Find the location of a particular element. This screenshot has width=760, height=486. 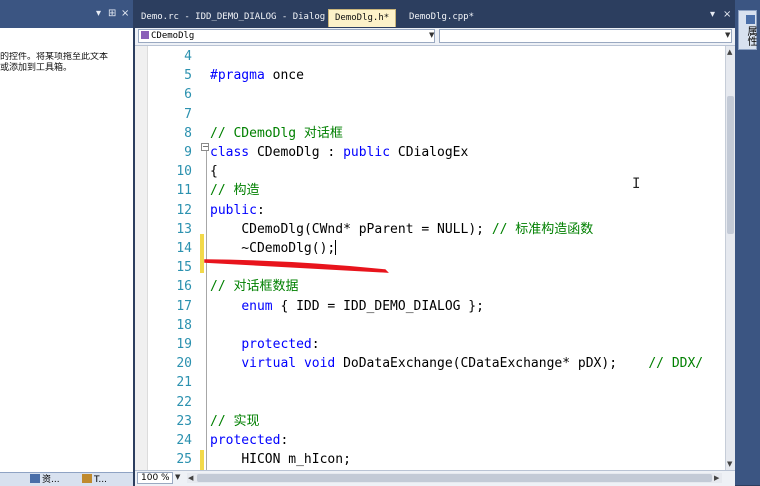

tab-list-dropdown-icon: ▾ is located at coordinates (712, 15).